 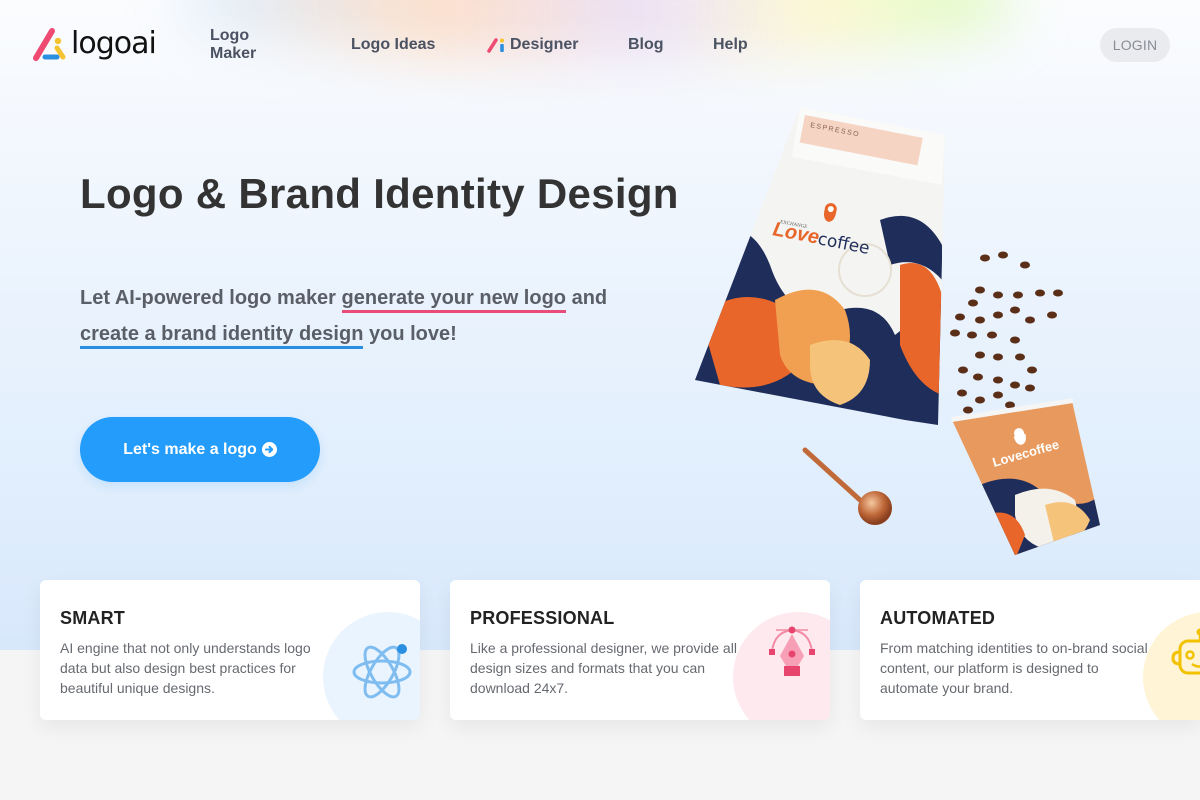 I want to click on nav-designer-label: Designer, so click(x=544, y=44).